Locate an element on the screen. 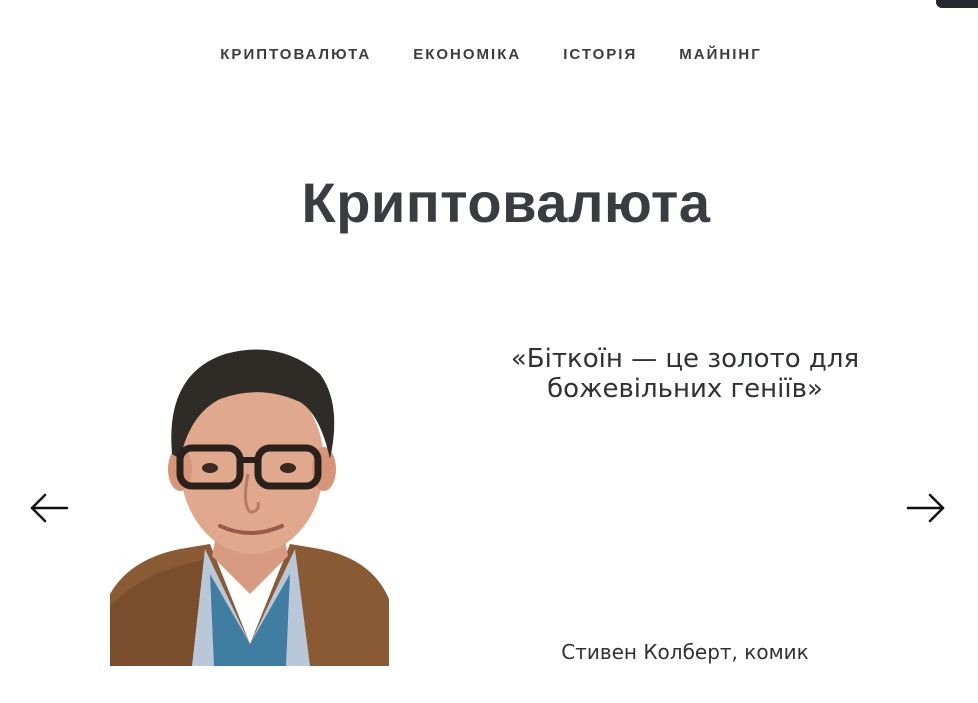  arrow-right-icon is located at coordinates (925, 508).